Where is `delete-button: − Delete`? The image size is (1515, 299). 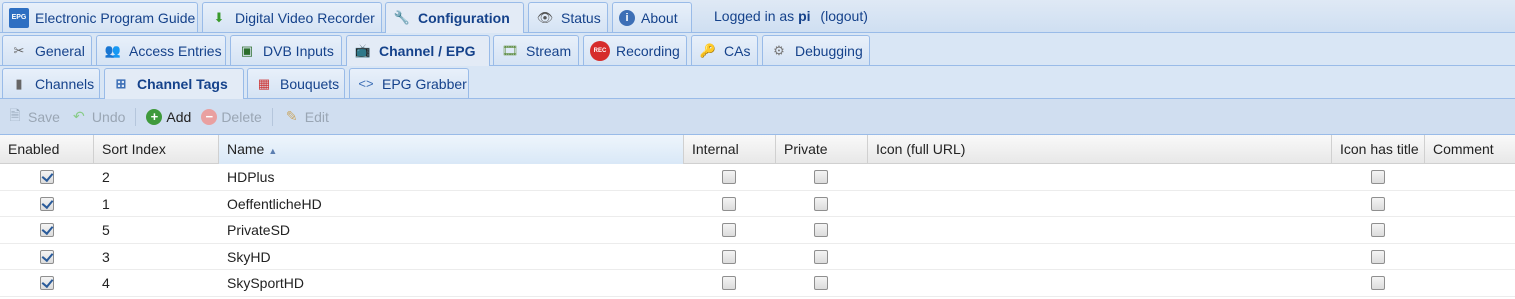 delete-button: − Delete is located at coordinates (231, 116).